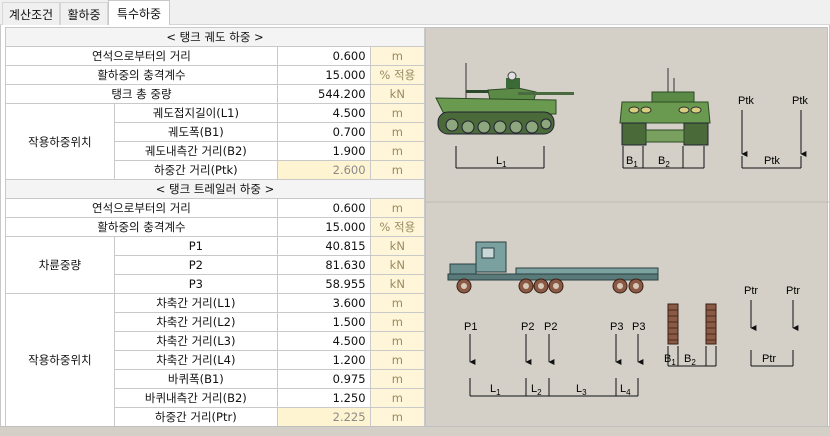 This screenshot has height=436, width=830. Describe the element at coordinates (324, 265) in the screenshot. I see `wheel-p2-input: 81.630` at that location.